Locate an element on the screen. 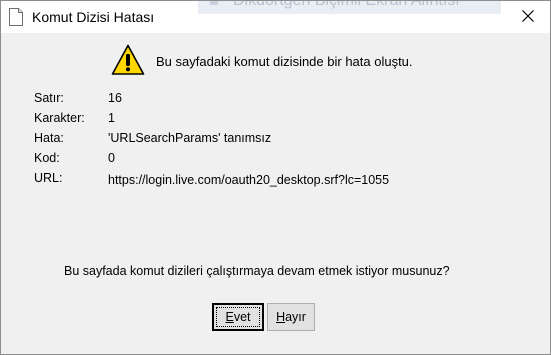 This screenshot has height=355, width=551. no-button: Hayır is located at coordinates (291, 317).